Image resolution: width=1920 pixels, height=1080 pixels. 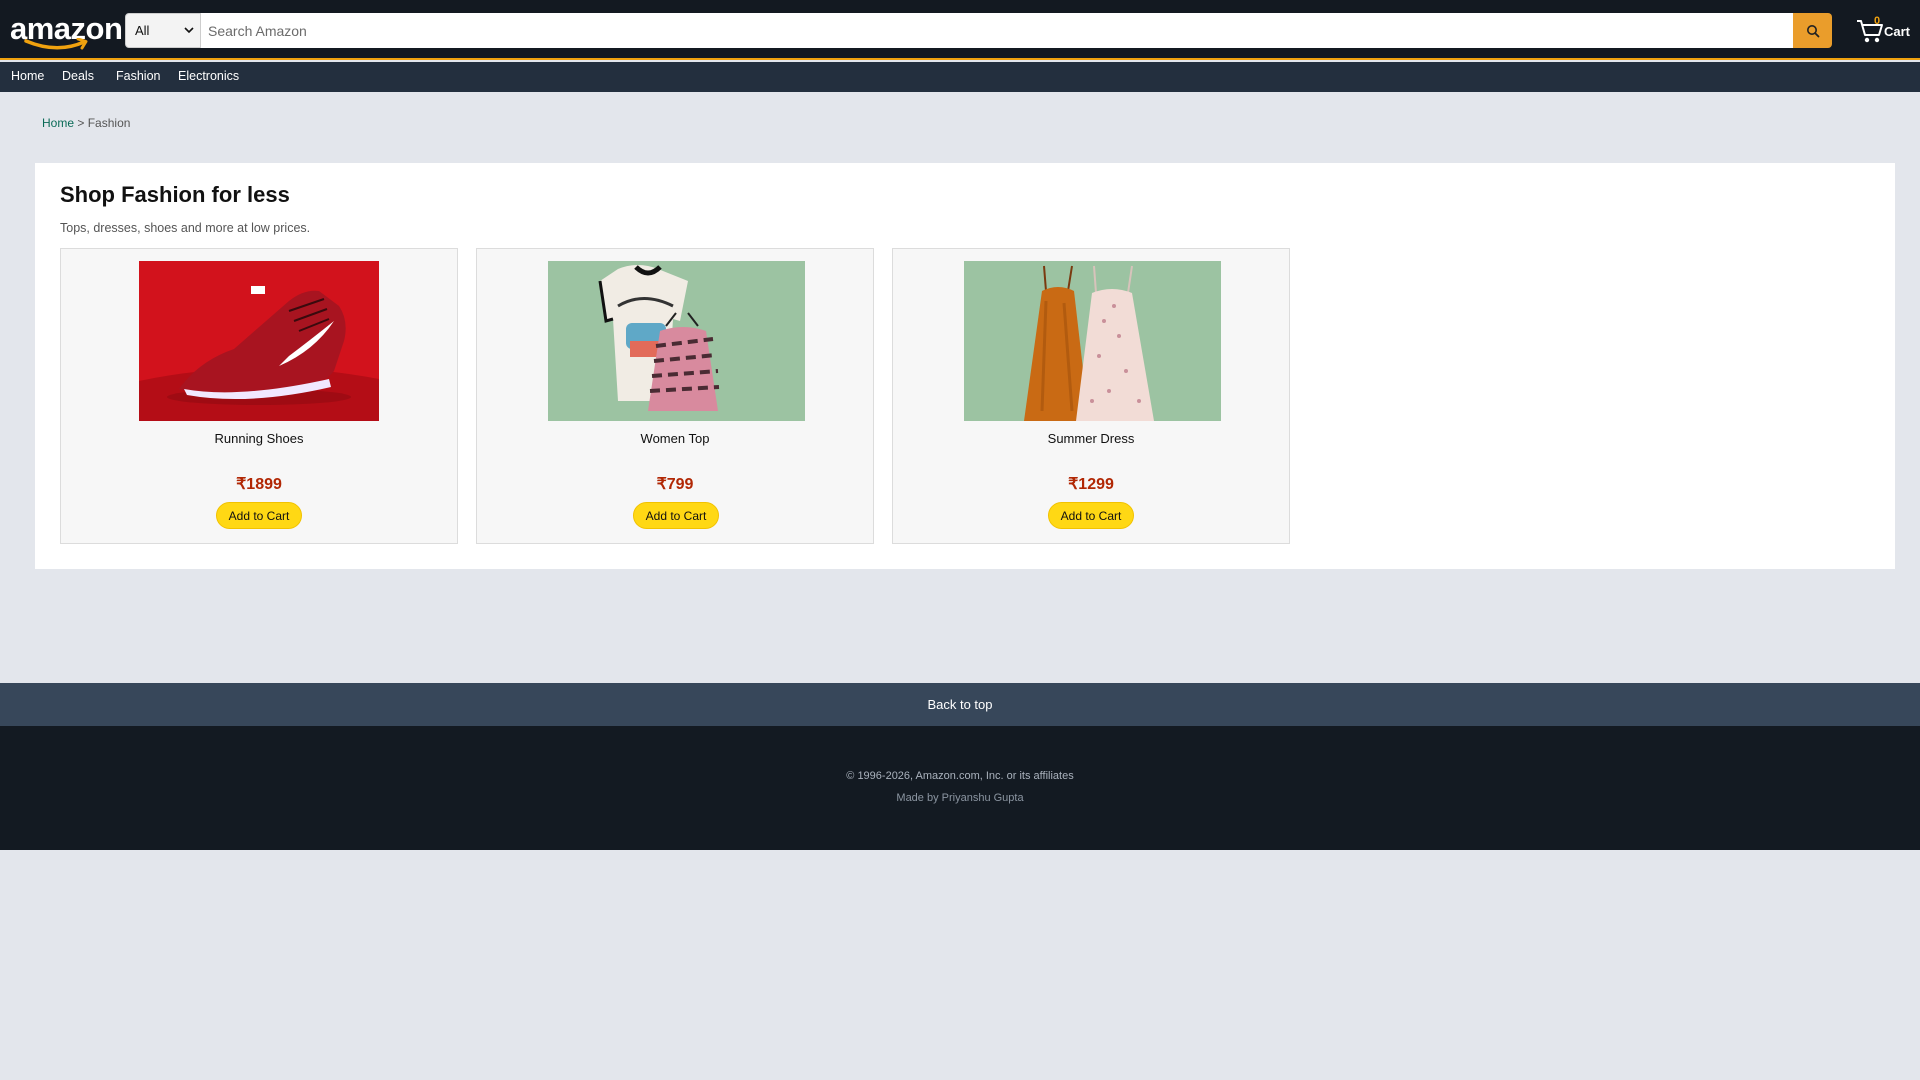 I want to click on search-bar: All, so click(x=978, y=30).